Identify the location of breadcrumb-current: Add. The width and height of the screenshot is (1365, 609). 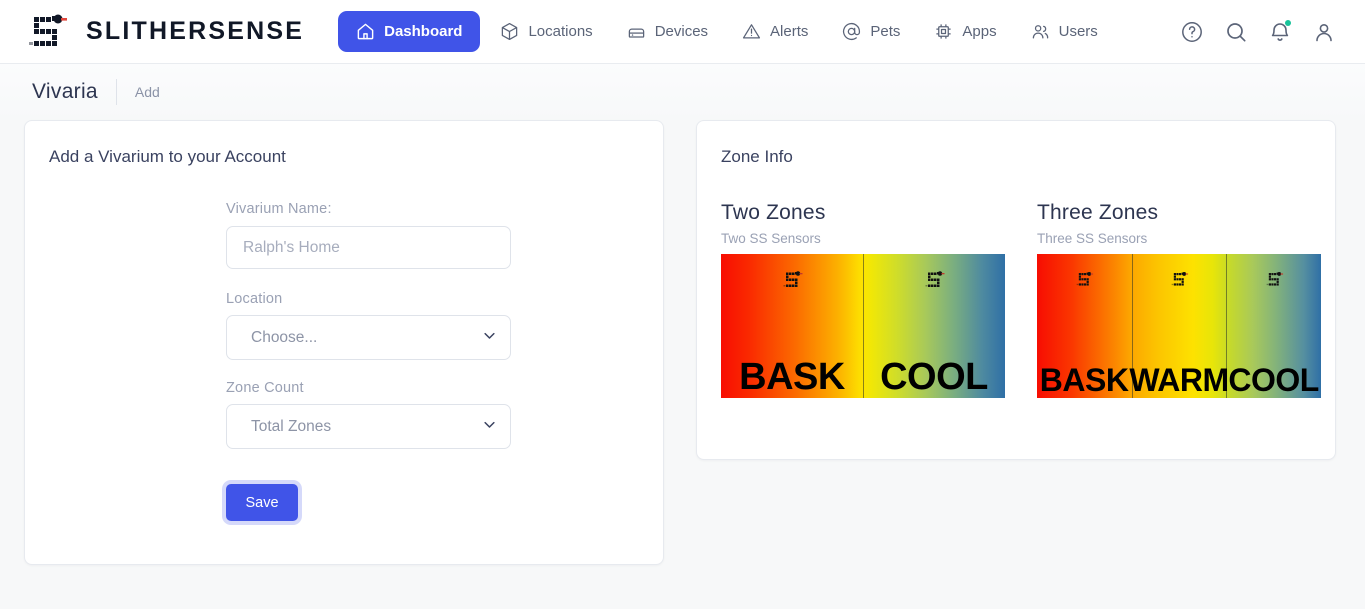
(147, 92).